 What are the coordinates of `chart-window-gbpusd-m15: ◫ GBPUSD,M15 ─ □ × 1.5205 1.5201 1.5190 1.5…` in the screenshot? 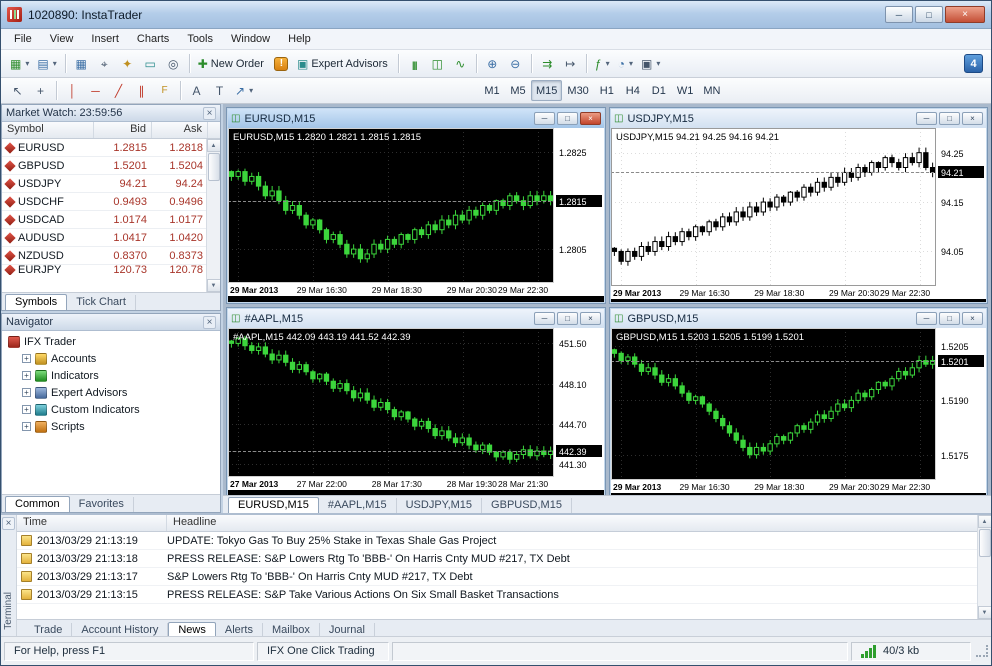 It's located at (798, 402).